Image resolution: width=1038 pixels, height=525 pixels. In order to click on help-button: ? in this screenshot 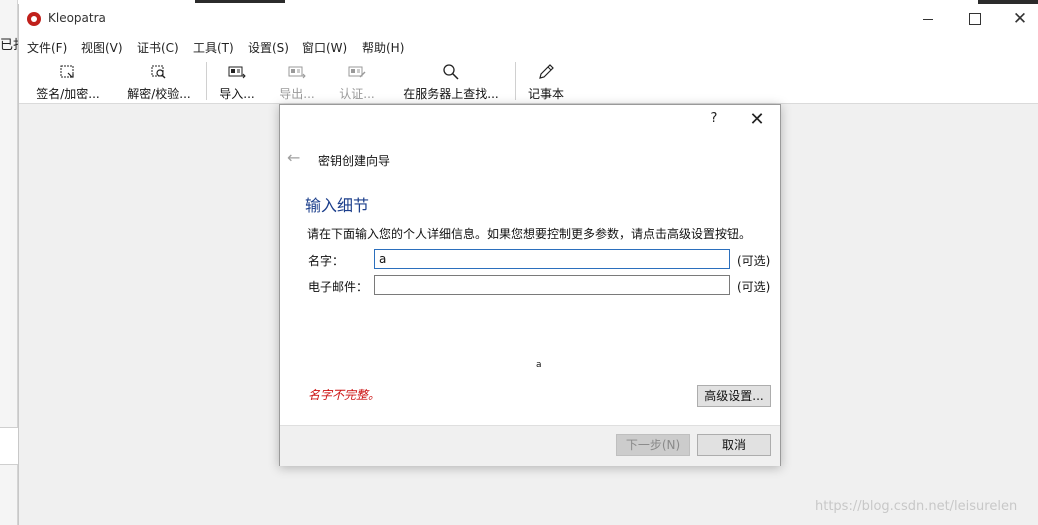, I will do `click(714, 121)`.